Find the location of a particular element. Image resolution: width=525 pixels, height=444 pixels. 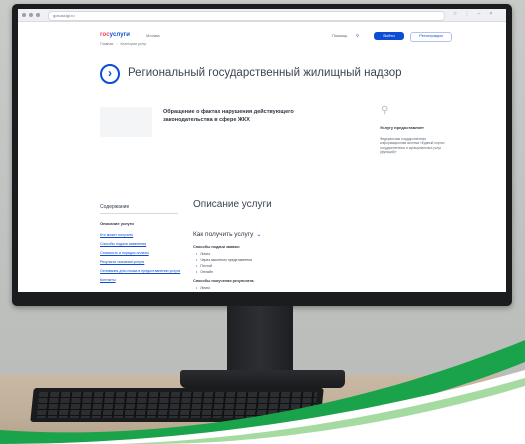

service-thumbnail is located at coordinates (126, 122).